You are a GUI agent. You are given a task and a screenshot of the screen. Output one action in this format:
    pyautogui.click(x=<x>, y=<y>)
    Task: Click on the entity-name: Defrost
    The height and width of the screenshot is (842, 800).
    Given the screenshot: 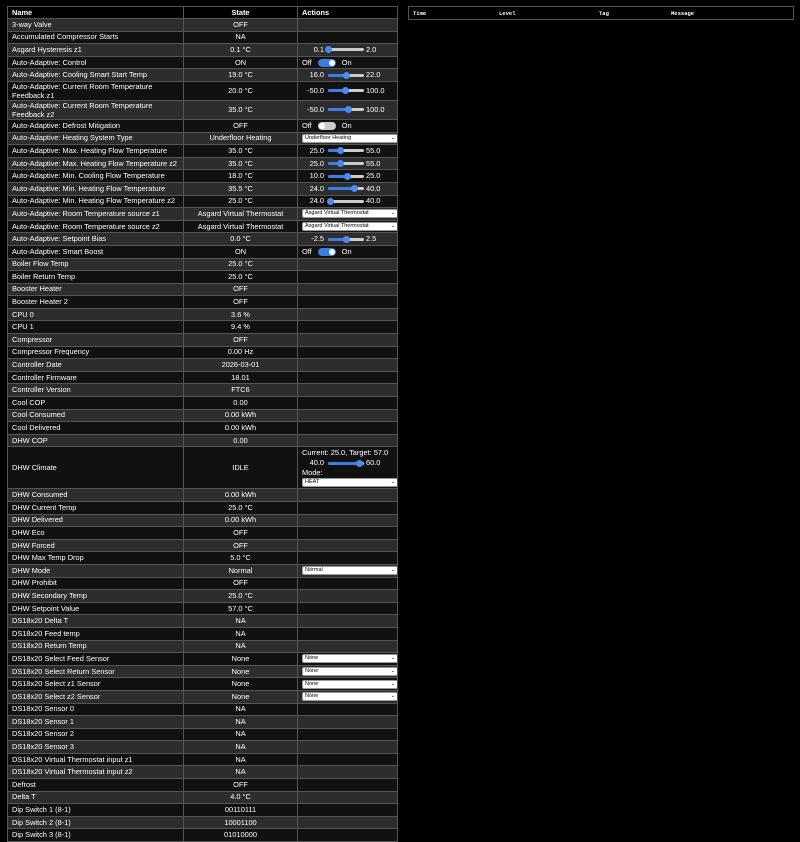 What is the action you would take?
    pyautogui.click(x=95, y=785)
    